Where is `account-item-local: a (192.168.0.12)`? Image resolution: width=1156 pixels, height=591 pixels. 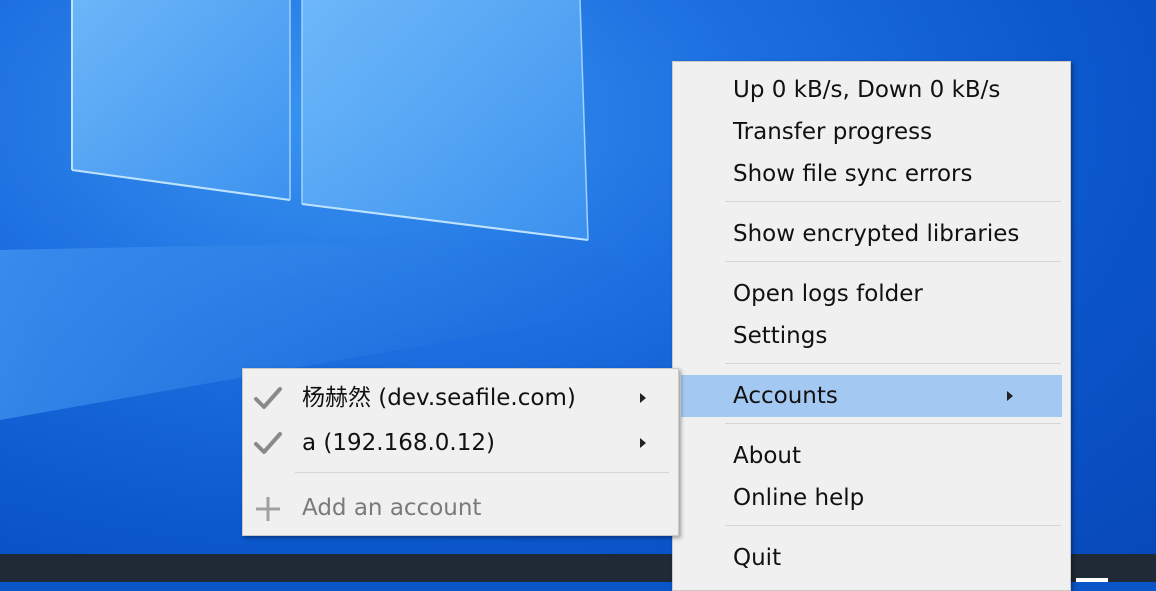
account-item-local: a (192.168.0.12) is located at coordinates (460, 443).